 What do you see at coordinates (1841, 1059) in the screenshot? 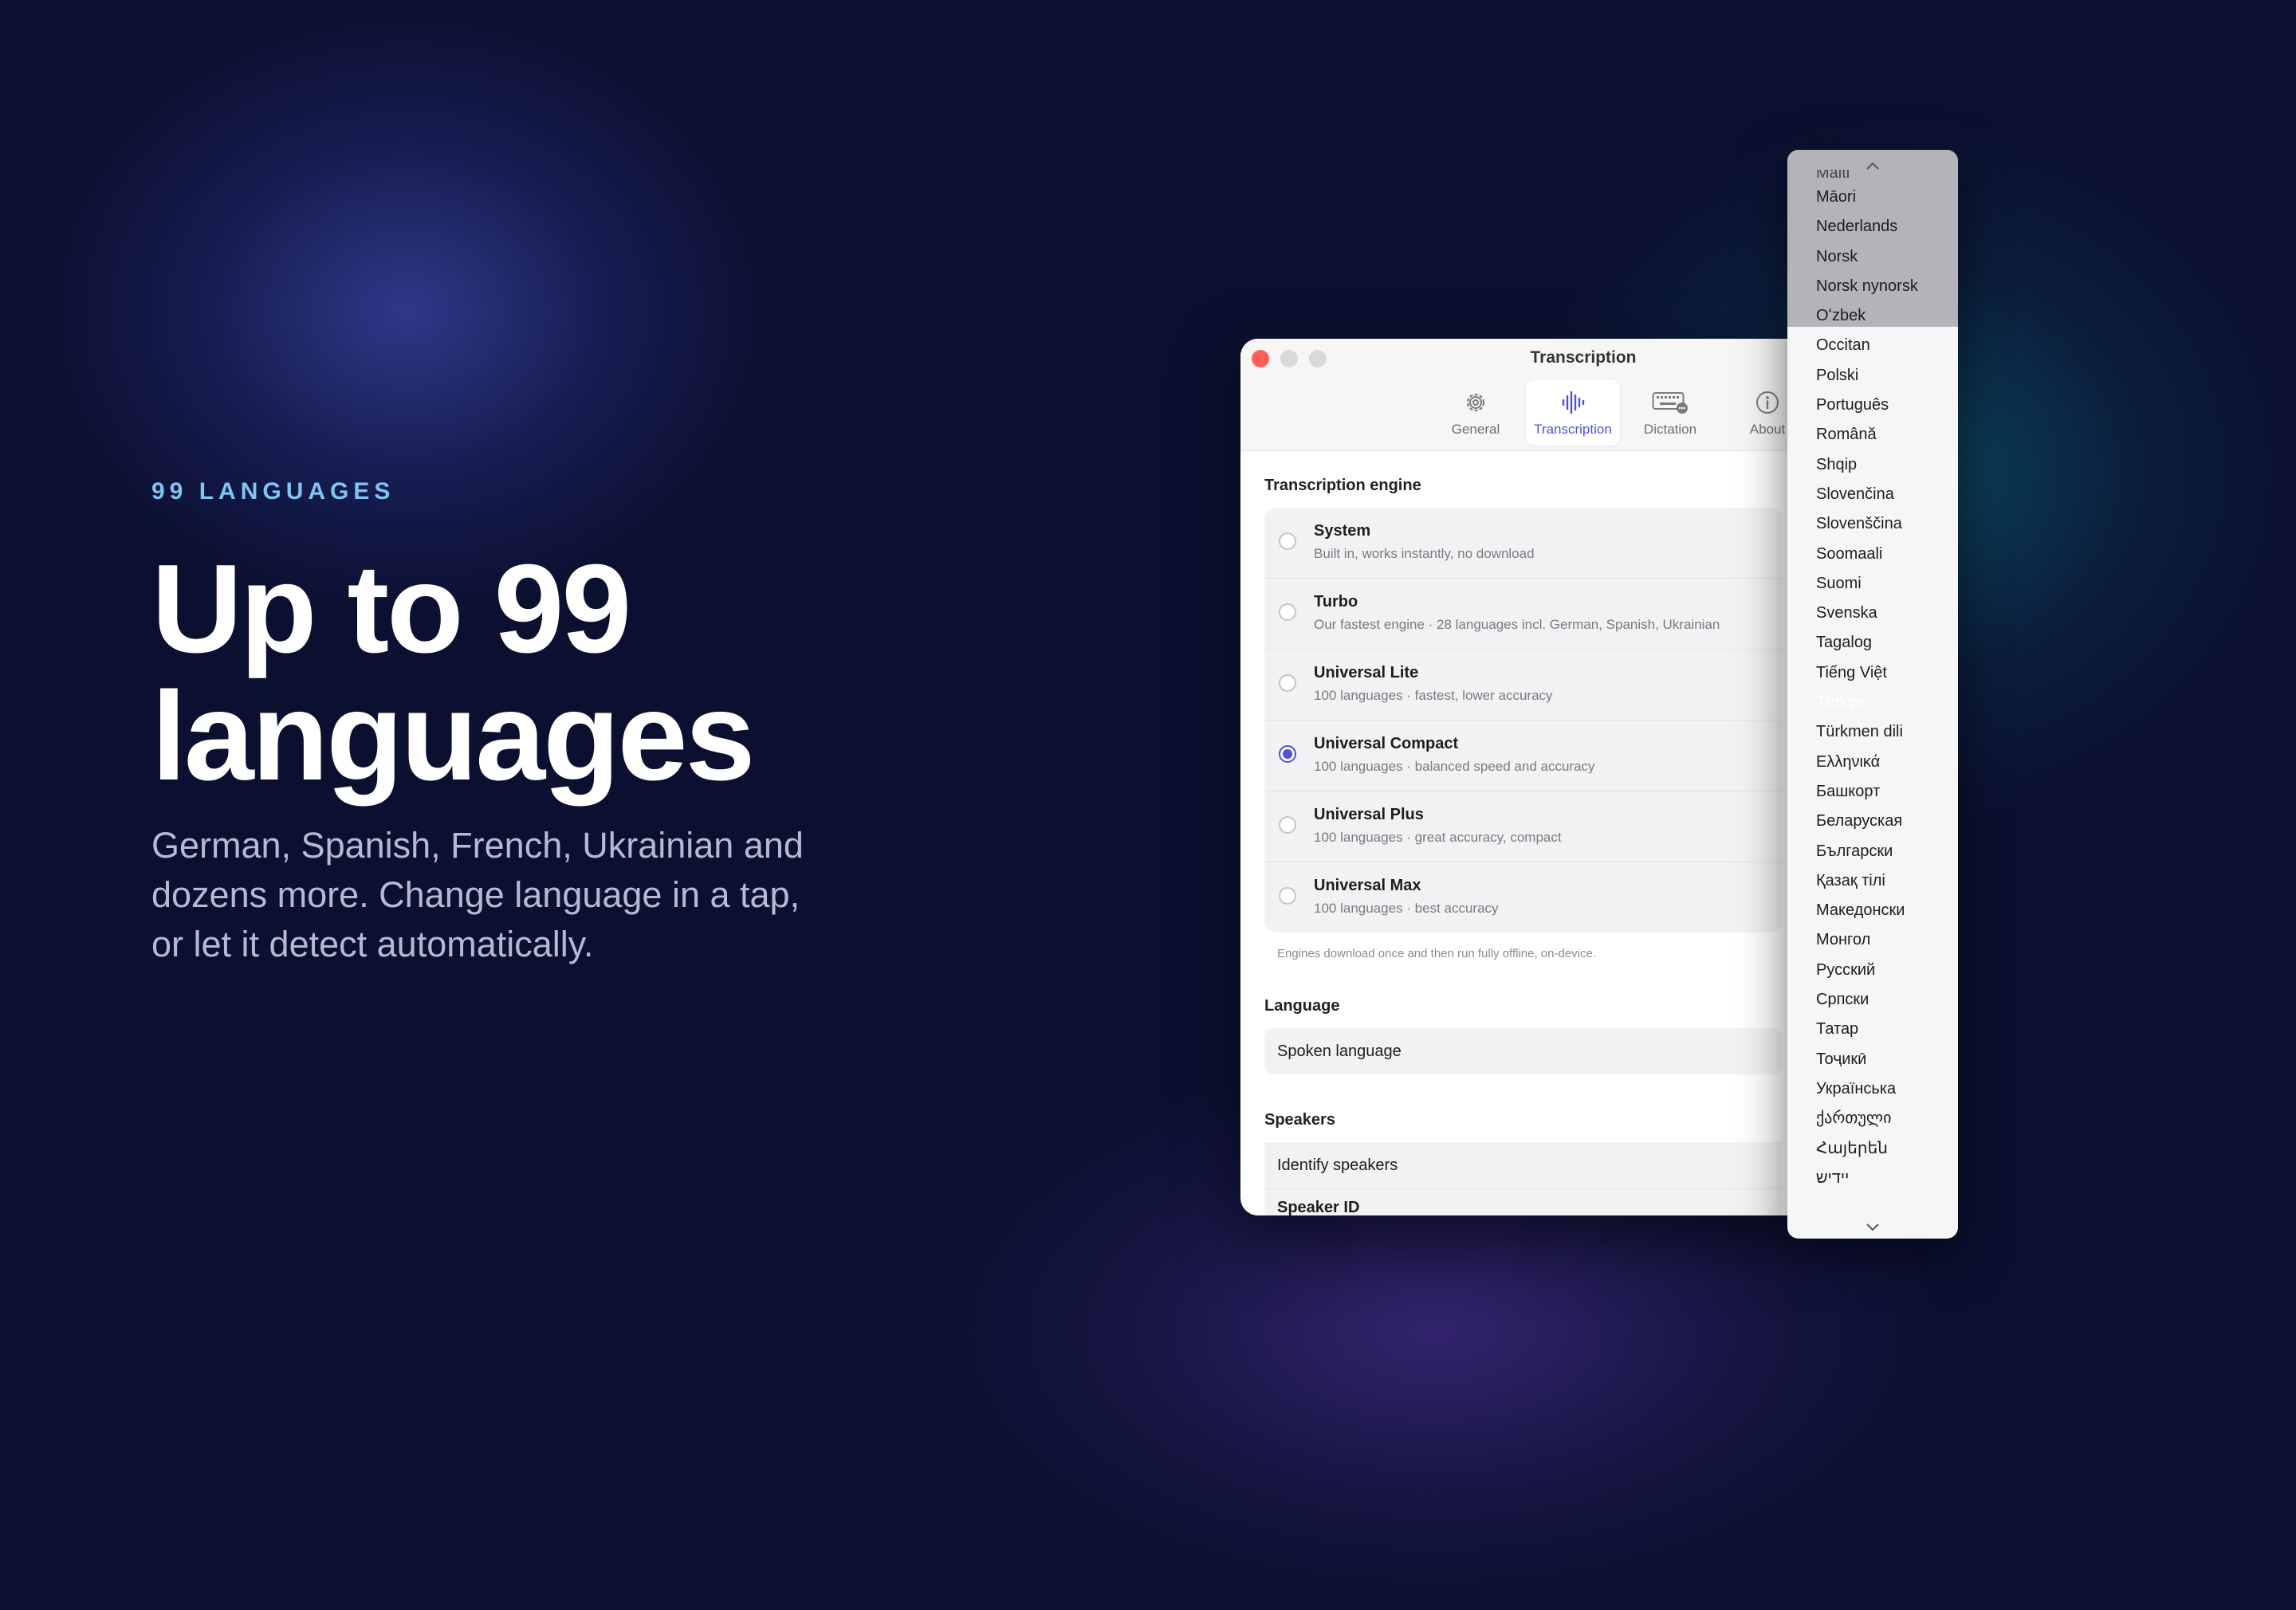
I see `language-item-label: Тоҷикӣ` at bounding box center [1841, 1059].